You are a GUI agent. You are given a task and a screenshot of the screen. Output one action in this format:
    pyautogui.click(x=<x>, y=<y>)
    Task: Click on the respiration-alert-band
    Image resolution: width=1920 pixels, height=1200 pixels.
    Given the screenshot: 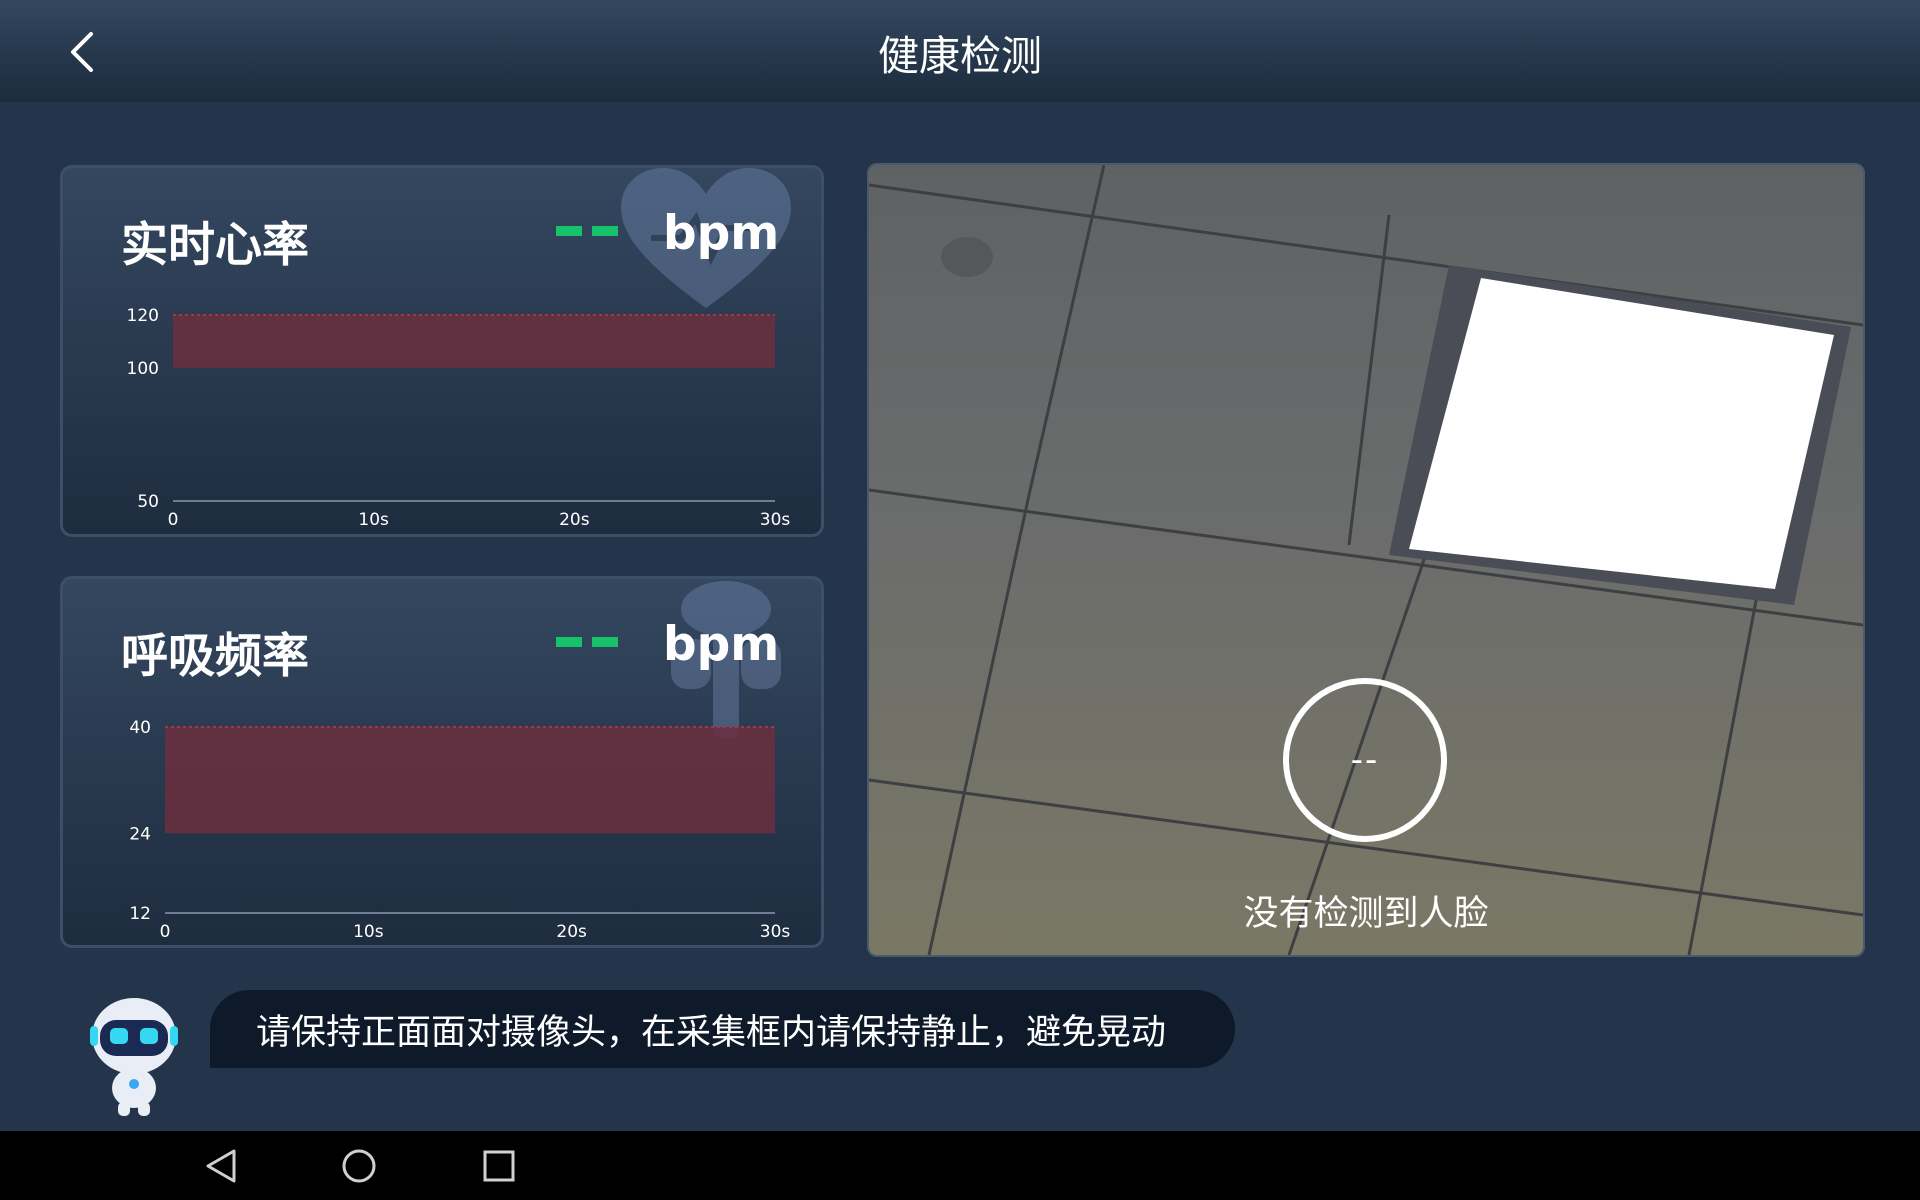 What is the action you would take?
    pyautogui.click(x=470, y=780)
    